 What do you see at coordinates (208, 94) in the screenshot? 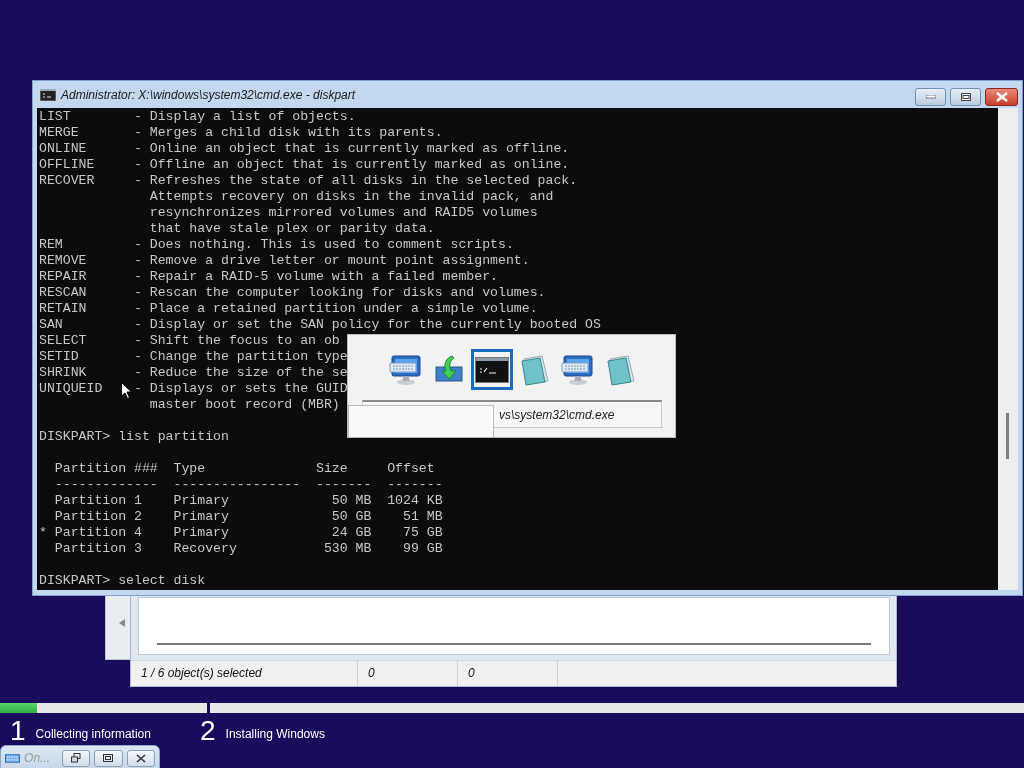
I see `window-title: Administrator: X:\windows\system32\cmd.exe - diskpart` at bounding box center [208, 94].